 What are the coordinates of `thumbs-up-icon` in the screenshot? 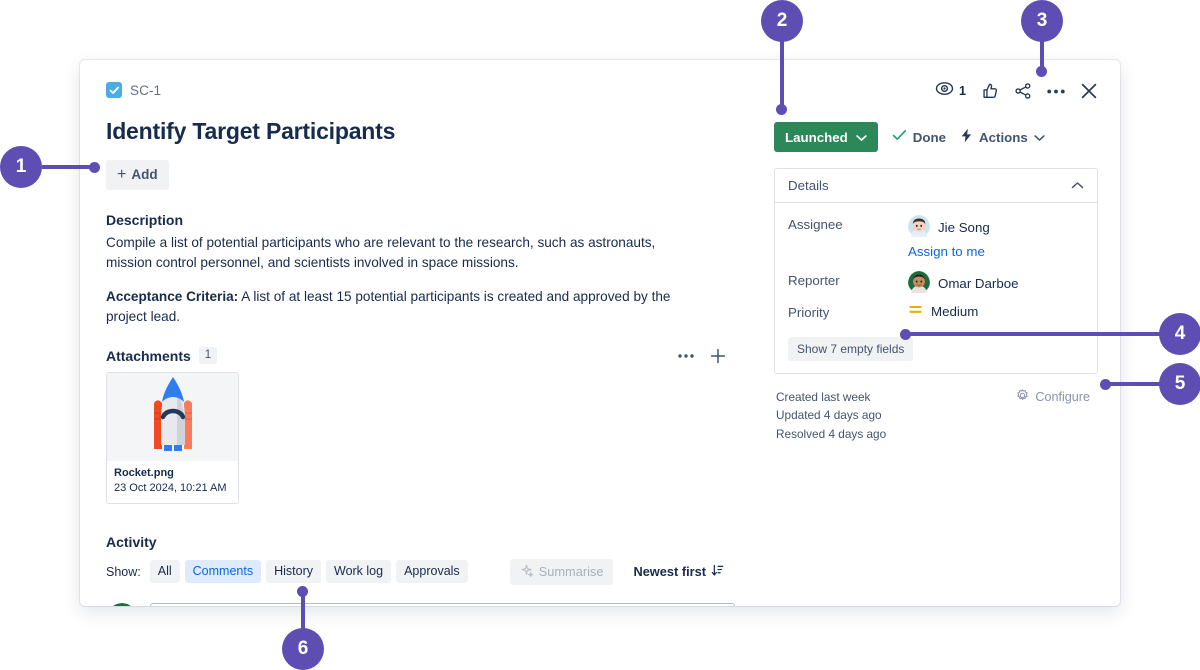 It's located at (990, 91).